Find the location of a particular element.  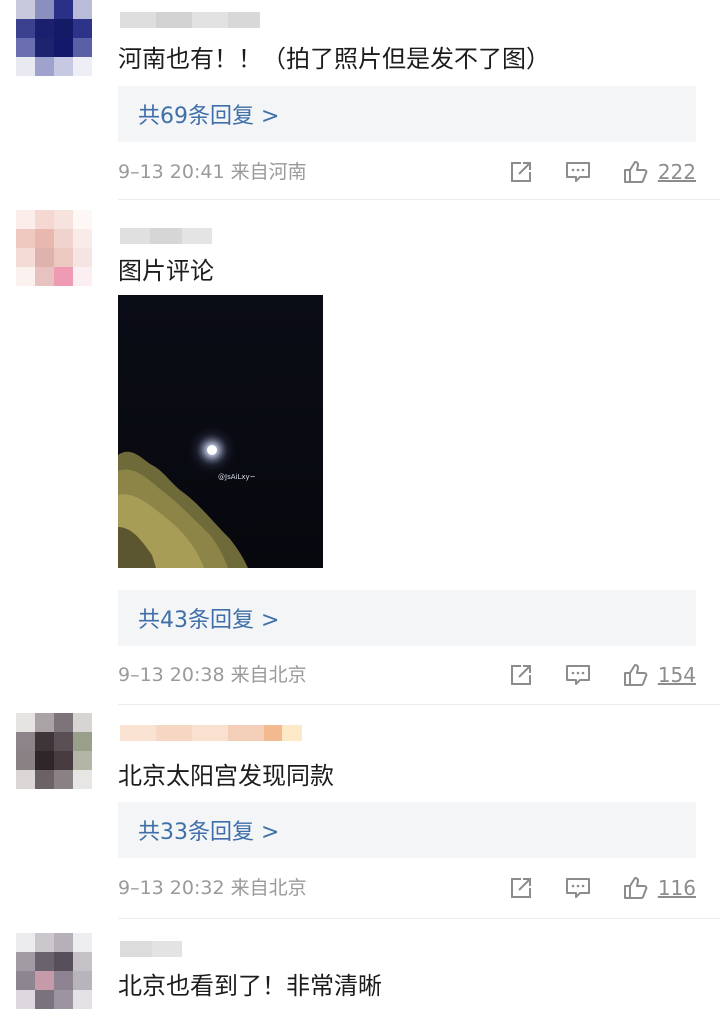

like-count: 116 is located at coordinates (676, 888).